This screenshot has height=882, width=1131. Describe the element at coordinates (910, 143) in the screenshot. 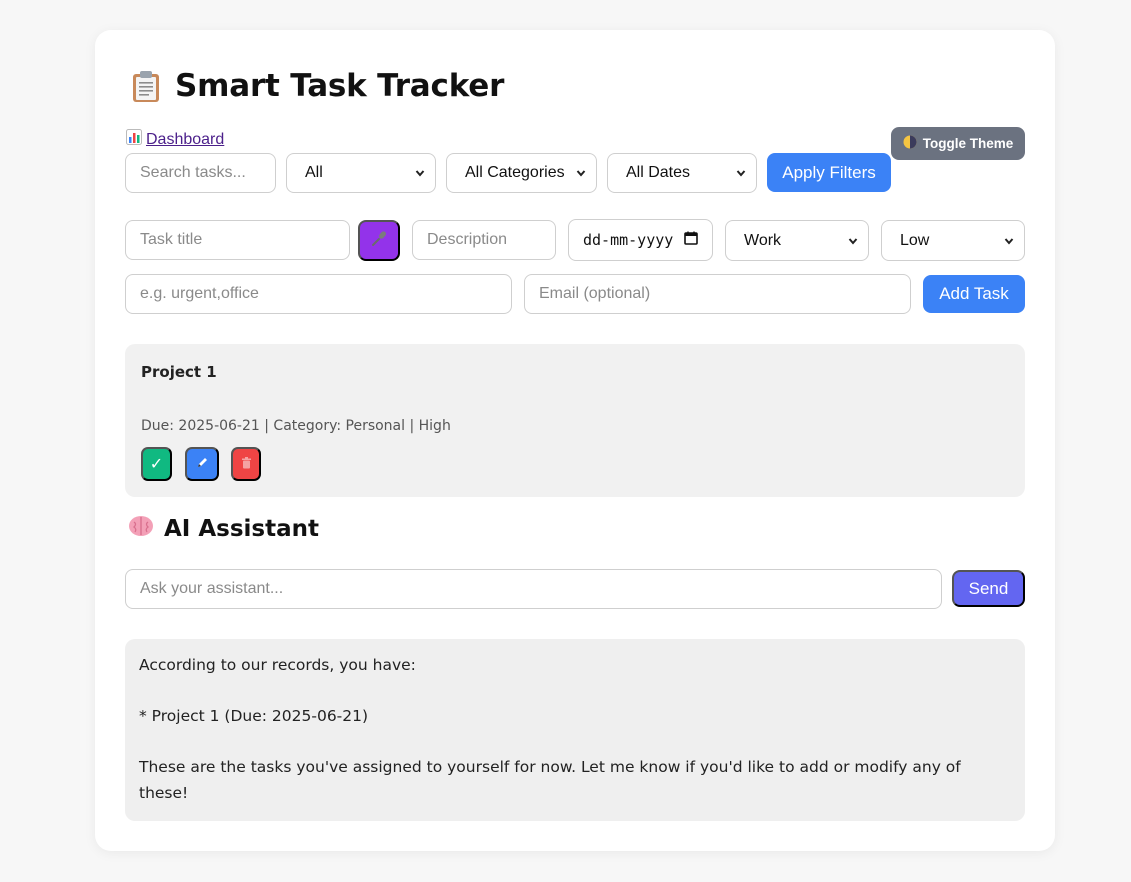

I see `half-moon-icon` at that location.